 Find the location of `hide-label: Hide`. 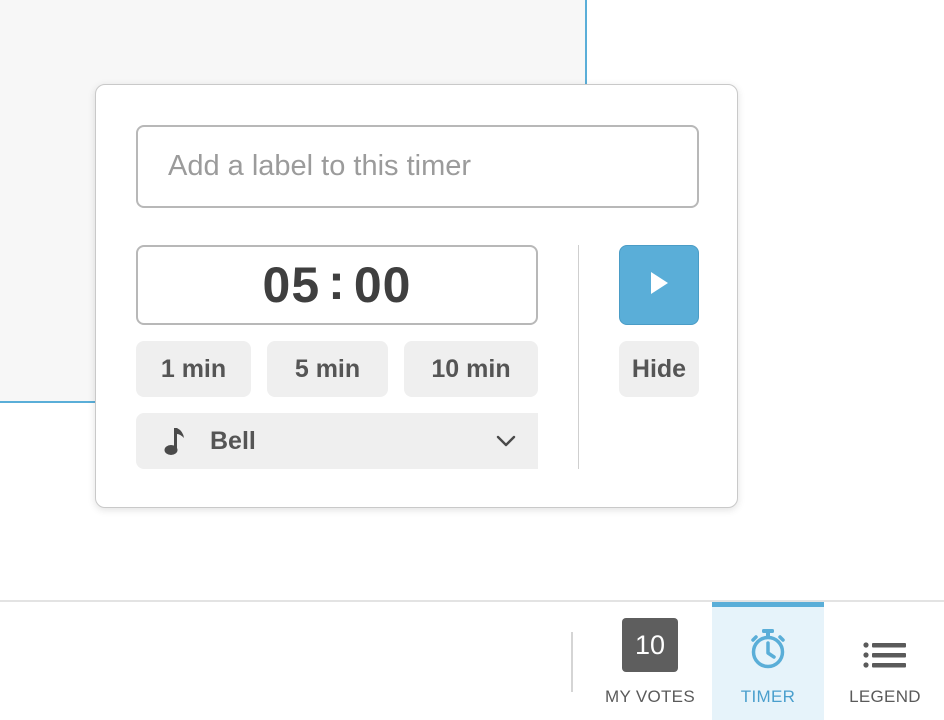

hide-label: Hide is located at coordinates (659, 368).